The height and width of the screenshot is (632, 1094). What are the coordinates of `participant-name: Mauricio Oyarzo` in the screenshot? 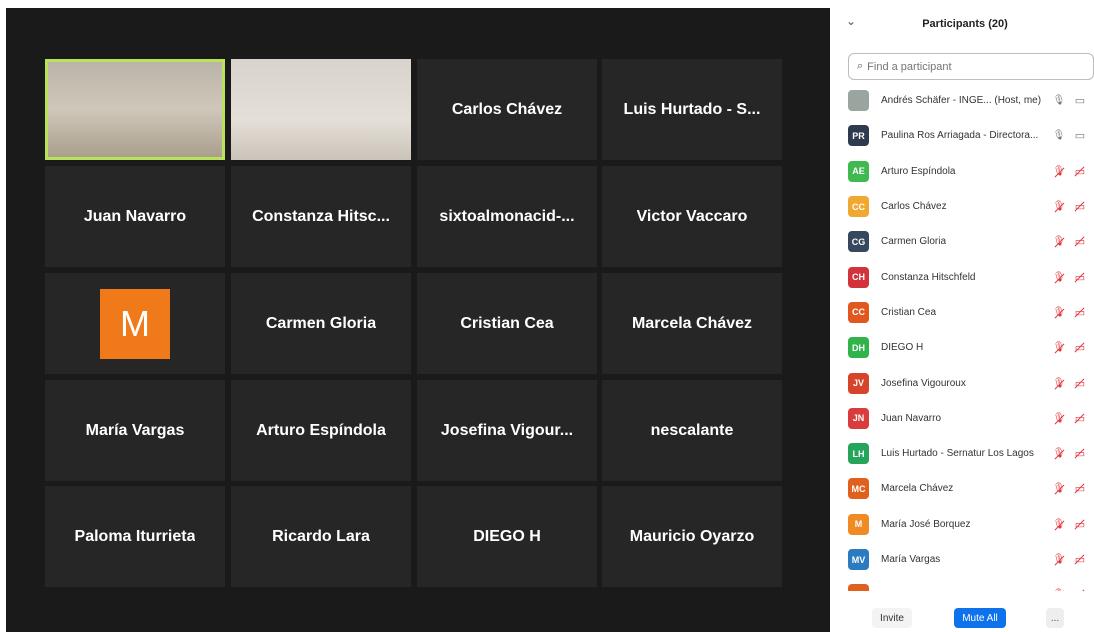 It's located at (692, 536).